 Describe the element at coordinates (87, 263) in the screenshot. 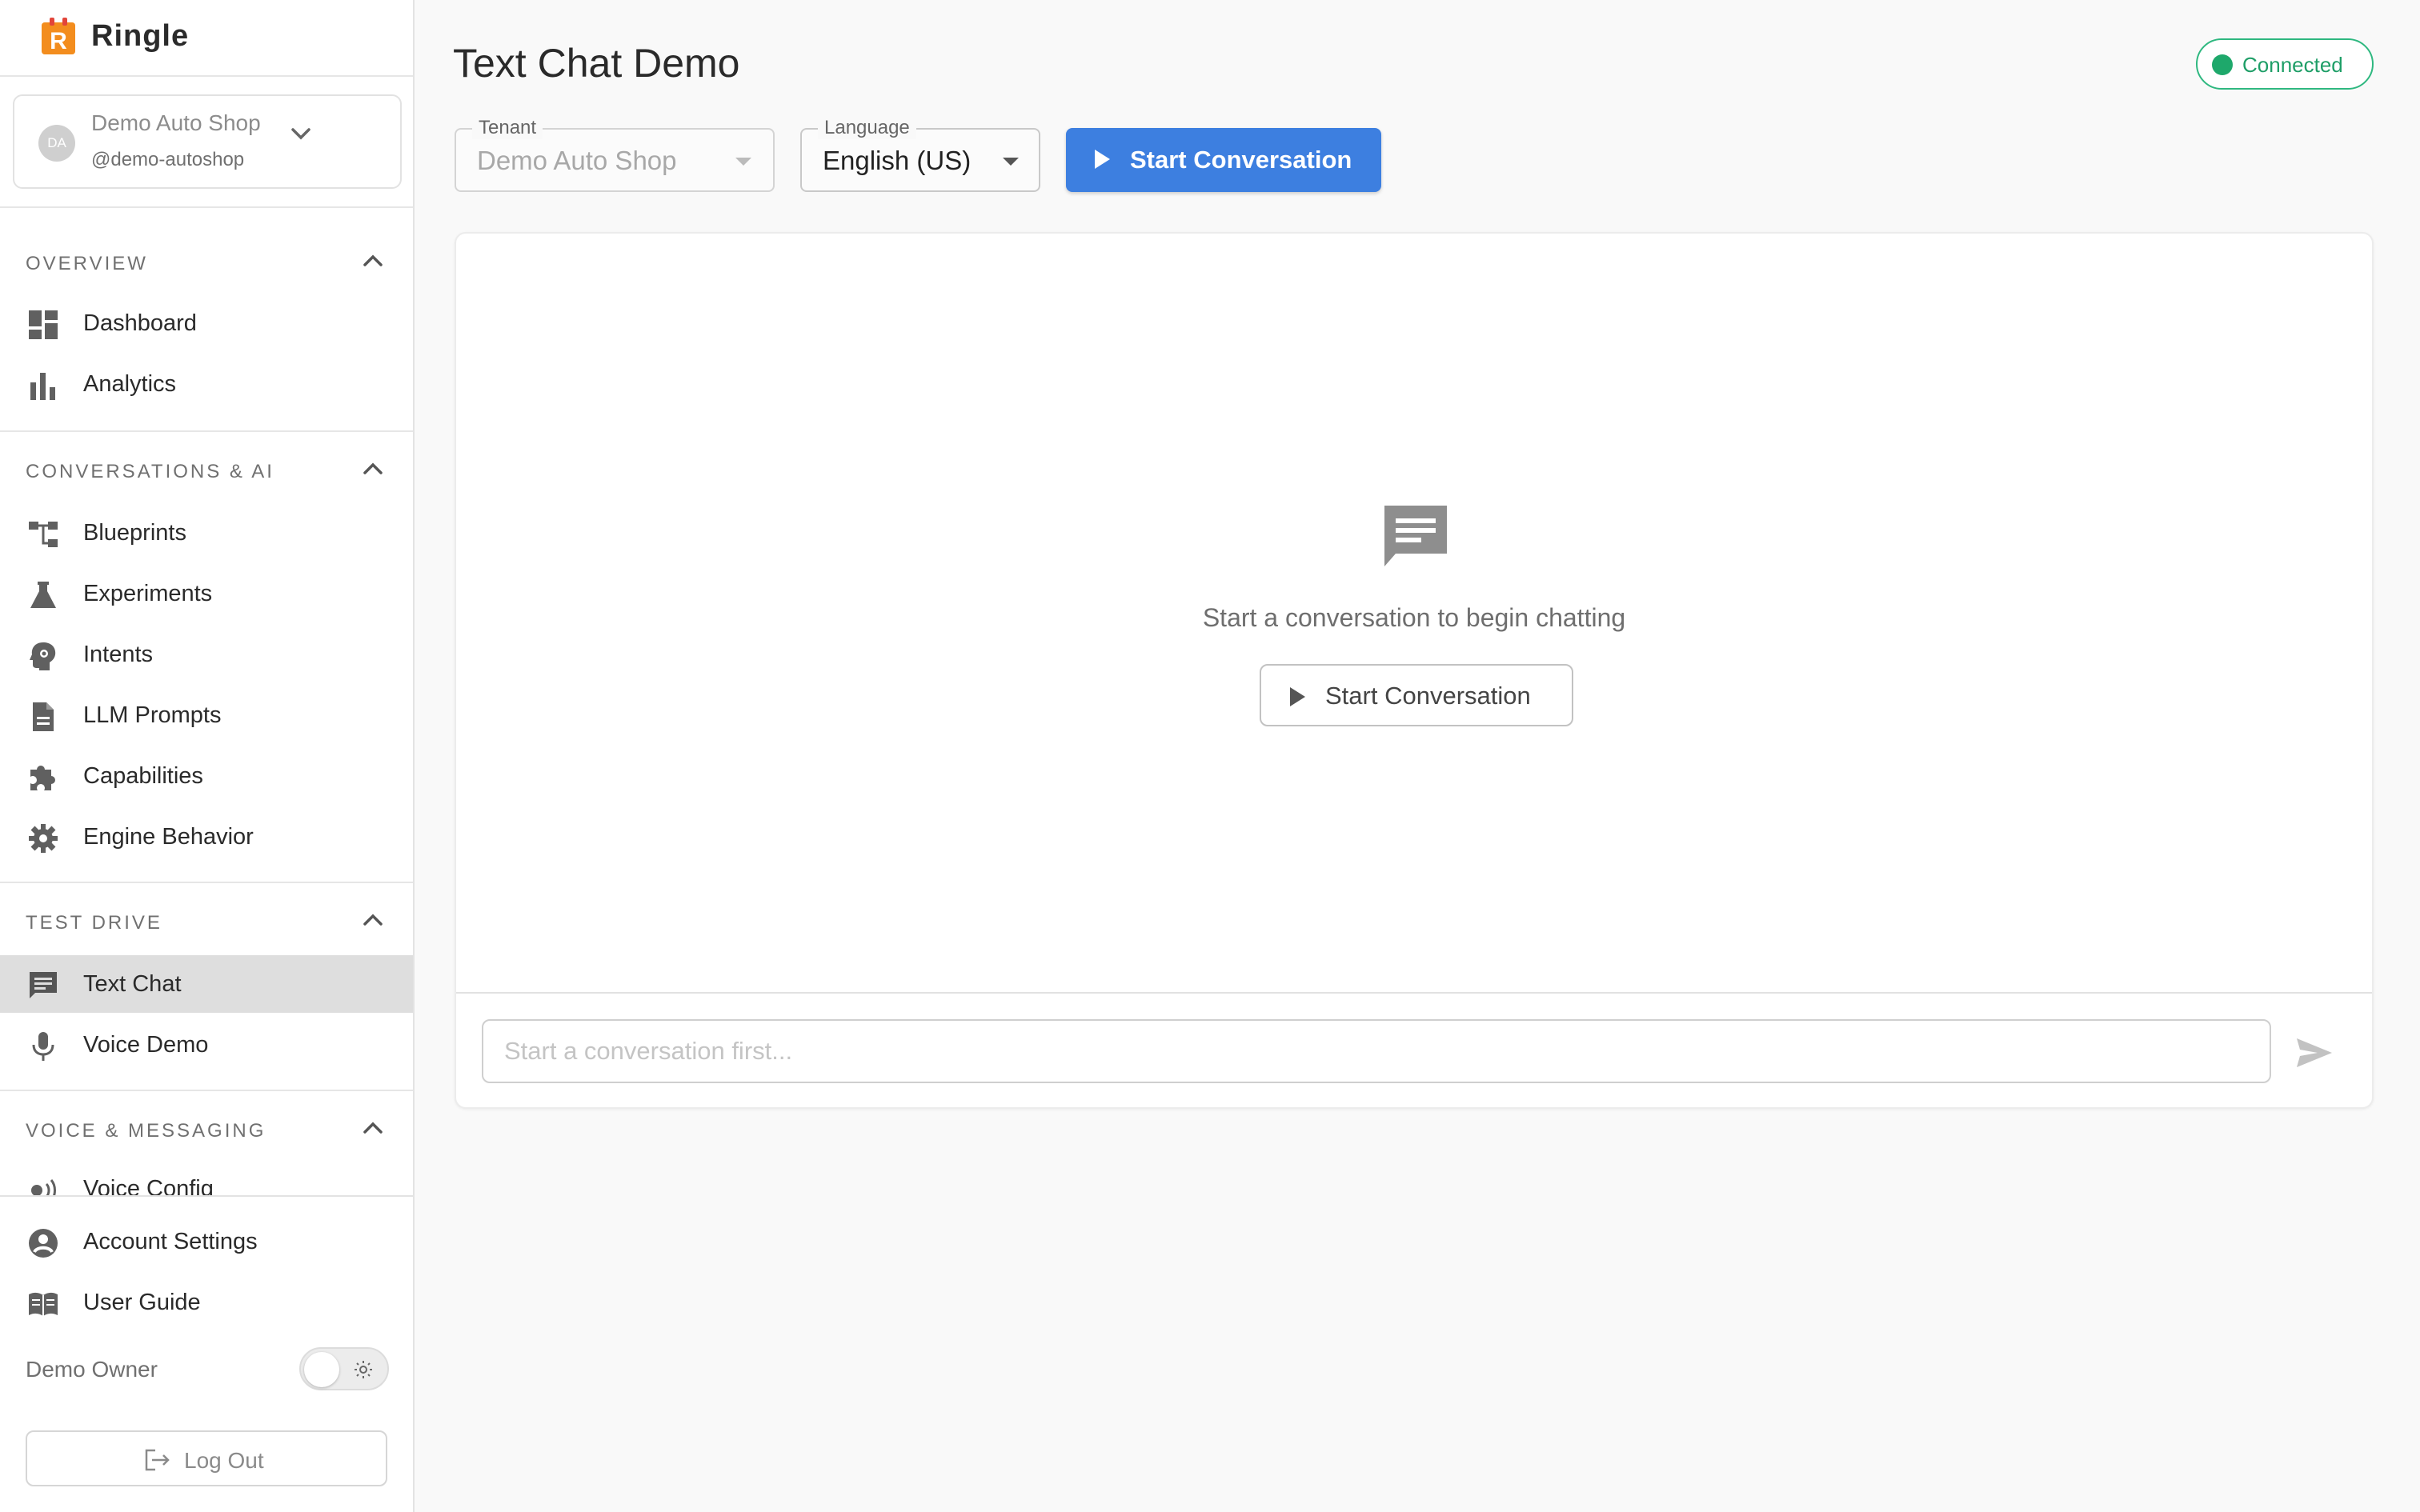

I see `section-title-overview: OVERVIEW` at that location.